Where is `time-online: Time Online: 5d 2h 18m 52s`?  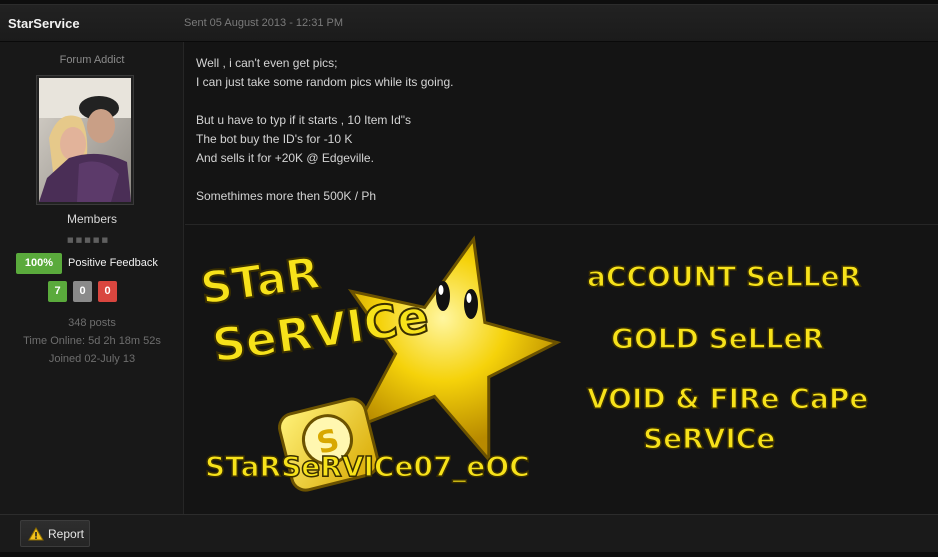 time-online: Time Online: 5d 2h 18m 52s is located at coordinates (92, 341).